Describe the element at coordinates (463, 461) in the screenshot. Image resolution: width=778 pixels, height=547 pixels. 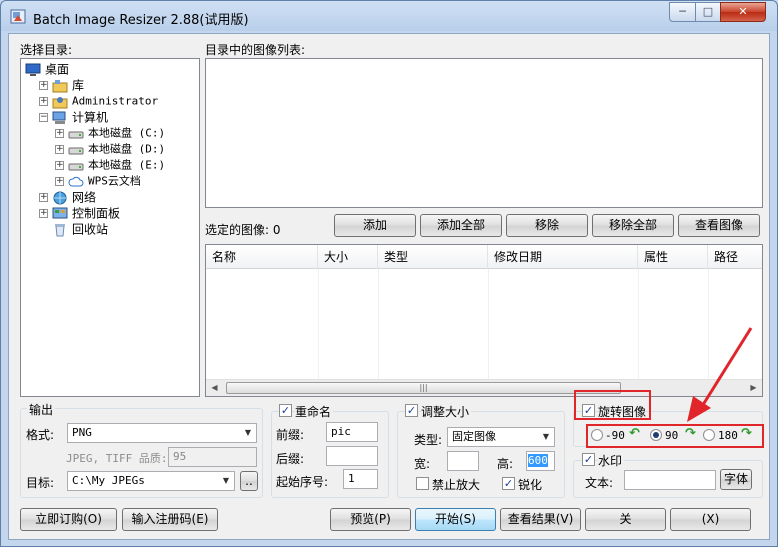
I see `width-input` at that location.